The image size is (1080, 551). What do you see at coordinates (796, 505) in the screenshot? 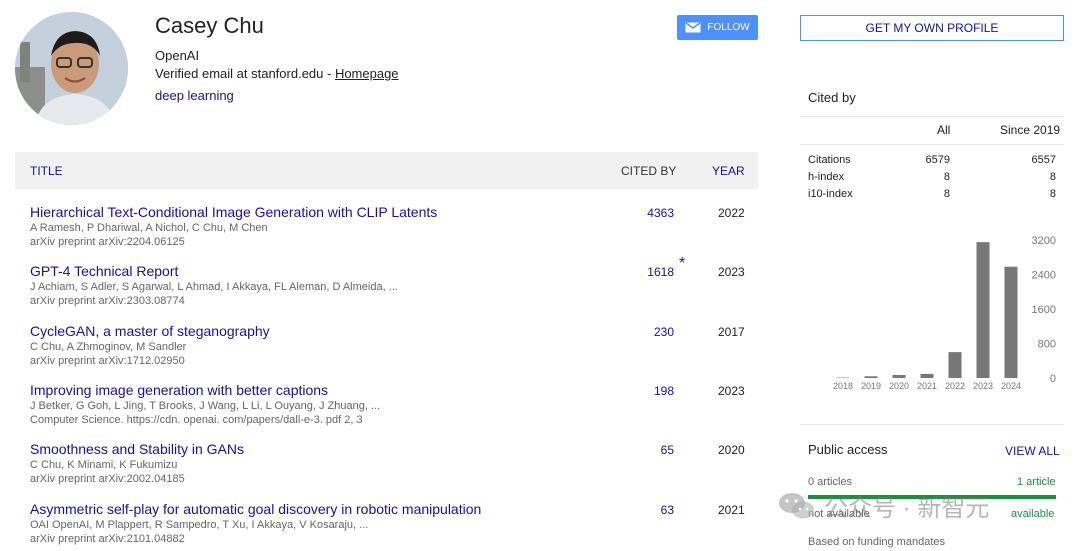
I see `wechat-icon` at bounding box center [796, 505].